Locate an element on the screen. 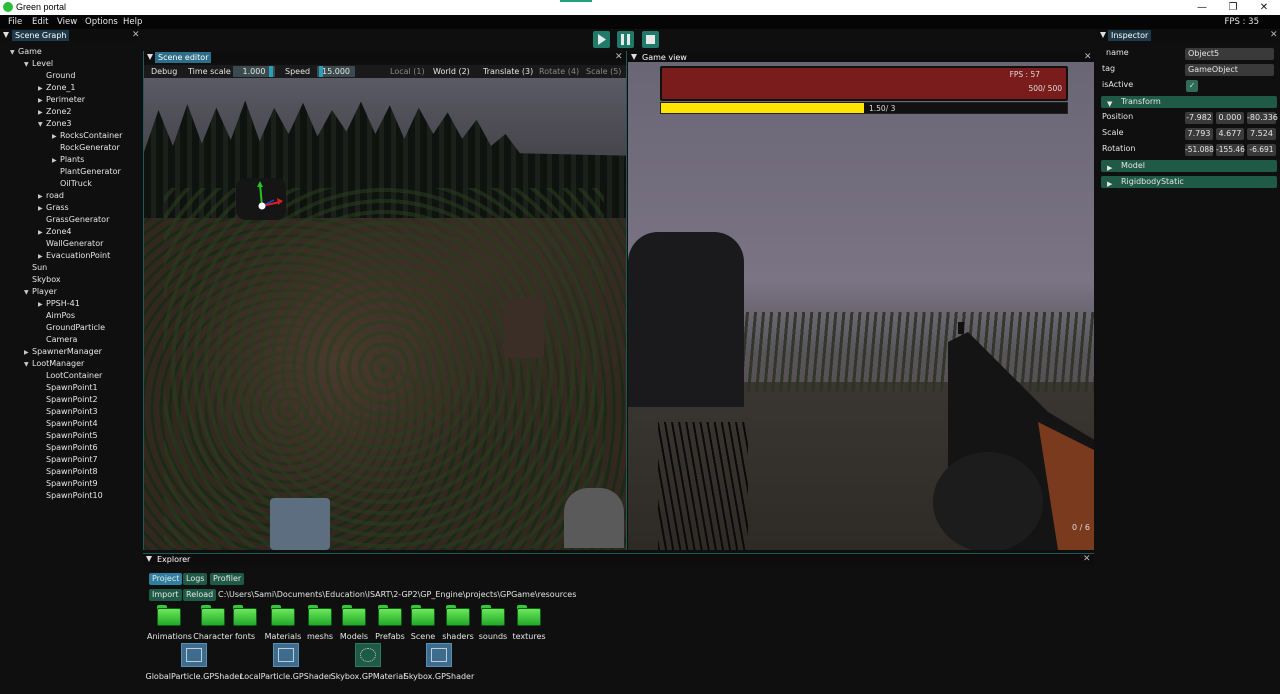 This screenshot has width=1280, height=694. play-button is located at coordinates (601, 39).